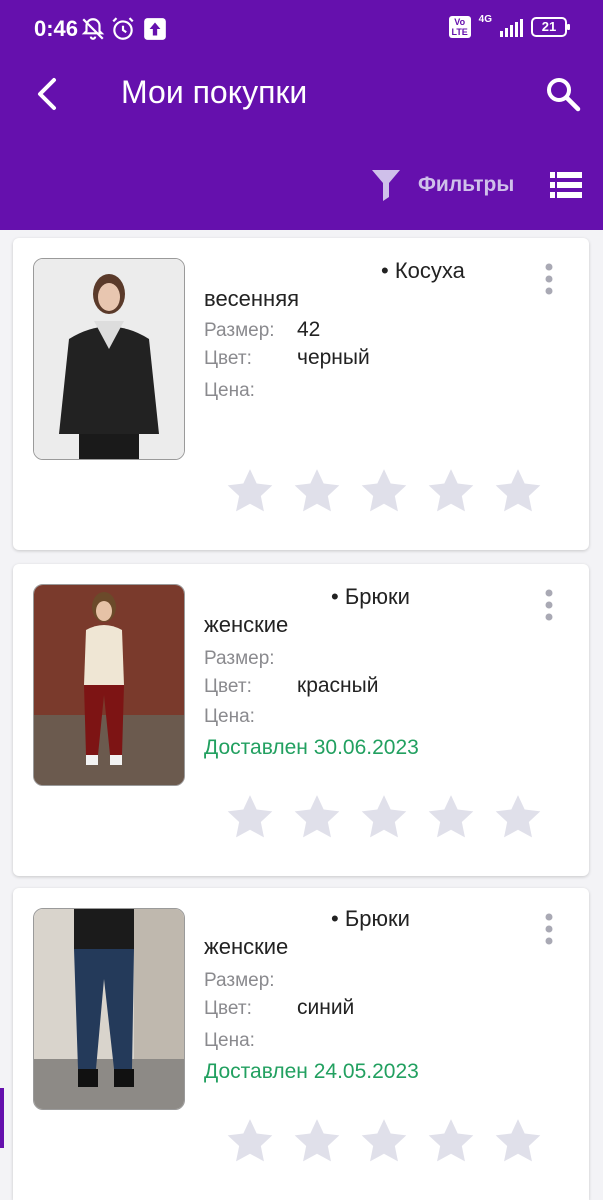 The width and height of the screenshot is (603, 1200). Describe the element at coordinates (123, 28) in the screenshot. I see `alarm-icon` at that location.